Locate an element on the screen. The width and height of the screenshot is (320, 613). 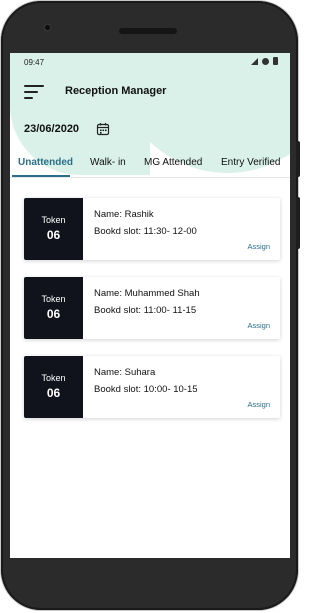
slot-value: 11:30- 12-00 is located at coordinates (170, 231).